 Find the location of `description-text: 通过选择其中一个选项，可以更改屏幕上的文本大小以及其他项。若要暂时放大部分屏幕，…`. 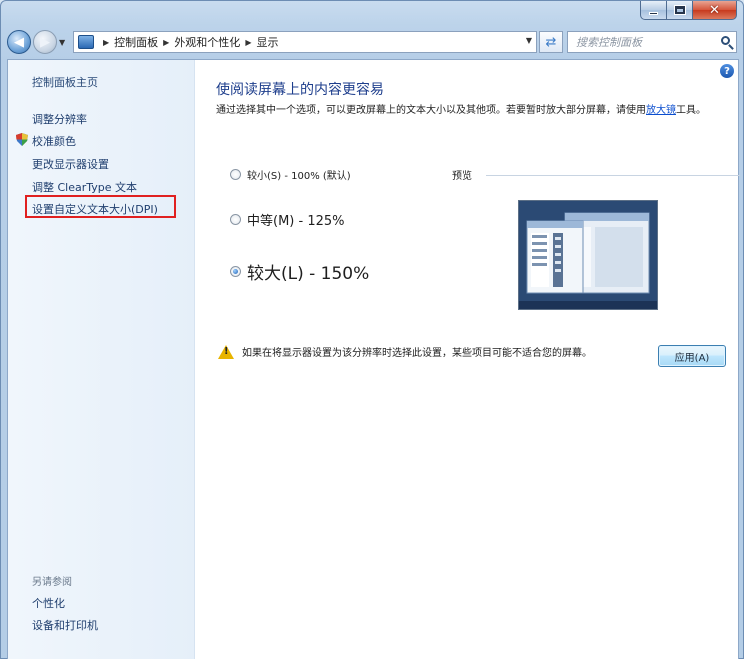

description-text: 通过选择其中一个选项，可以更改屏幕上的文本大小以及其他项。若要暂时放大部分屏幕，… is located at coordinates (431, 110).